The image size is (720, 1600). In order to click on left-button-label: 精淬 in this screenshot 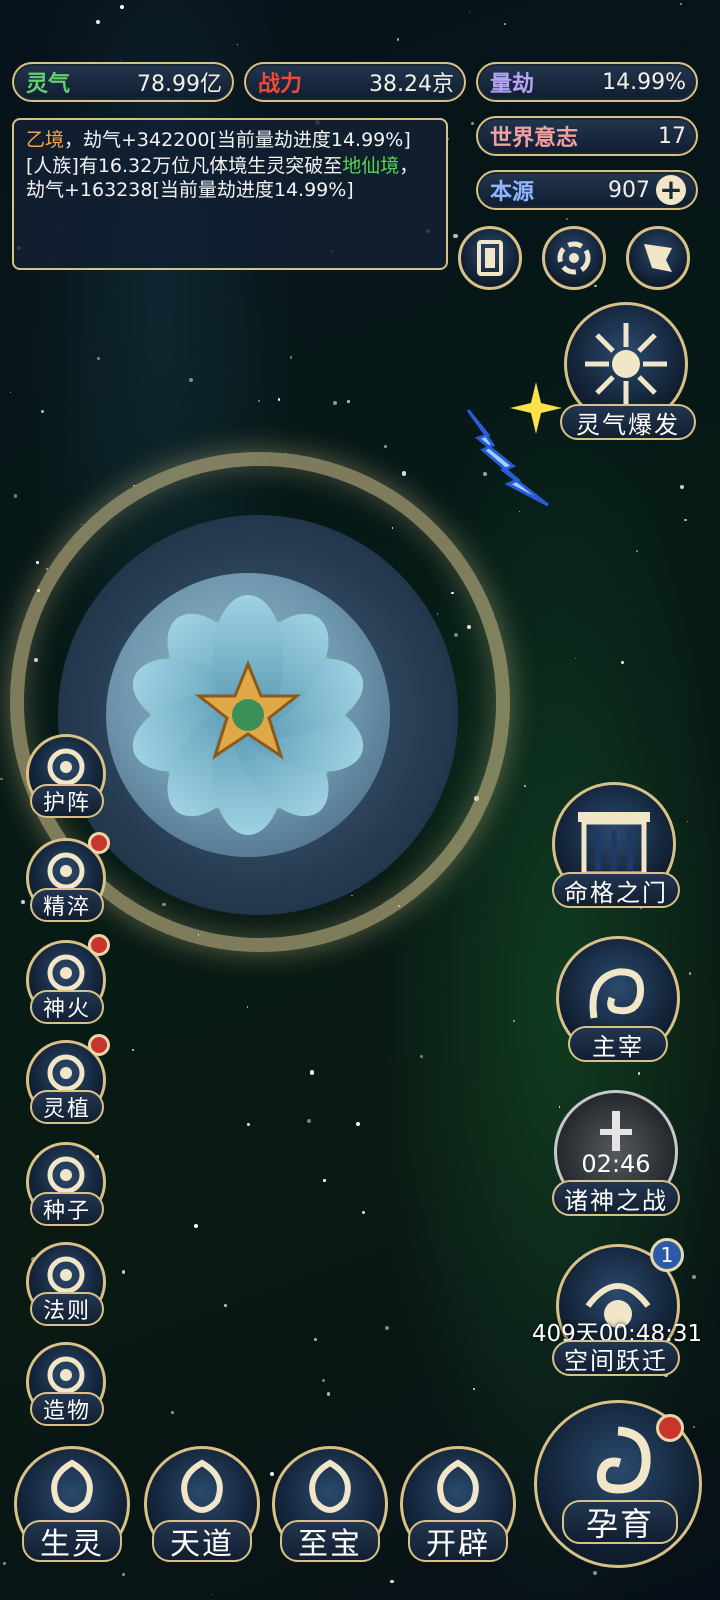, I will do `click(67, 905)`.